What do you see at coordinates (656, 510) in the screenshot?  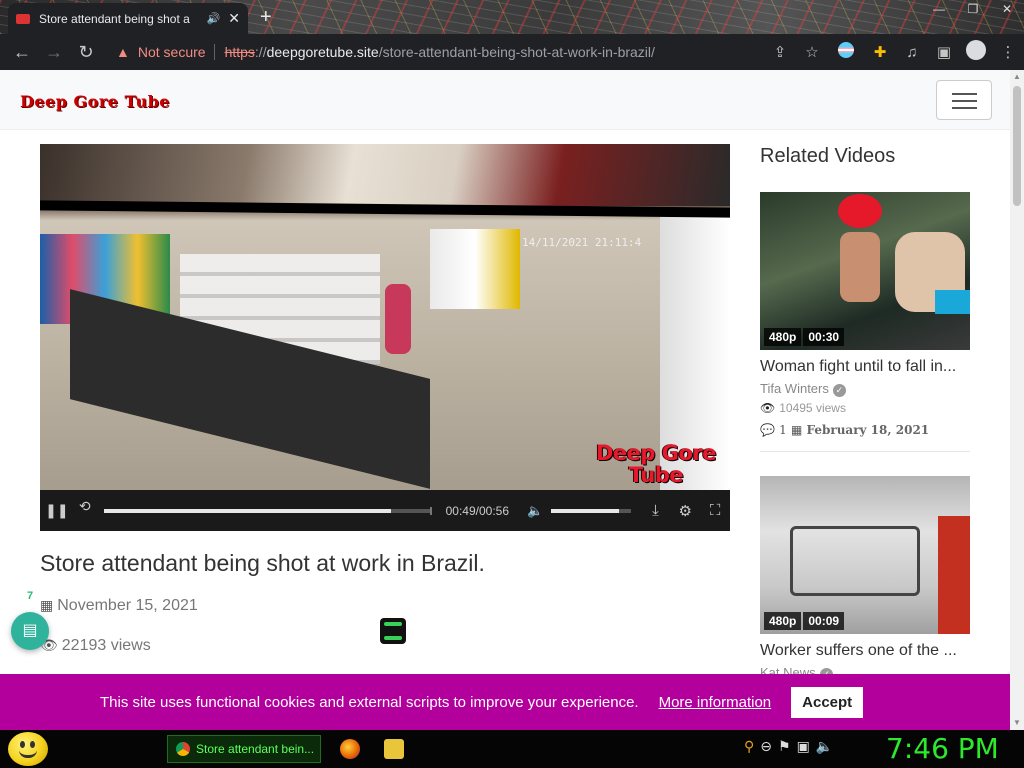 I see `download-icon: ⤓` at bounding box center [656, 510].